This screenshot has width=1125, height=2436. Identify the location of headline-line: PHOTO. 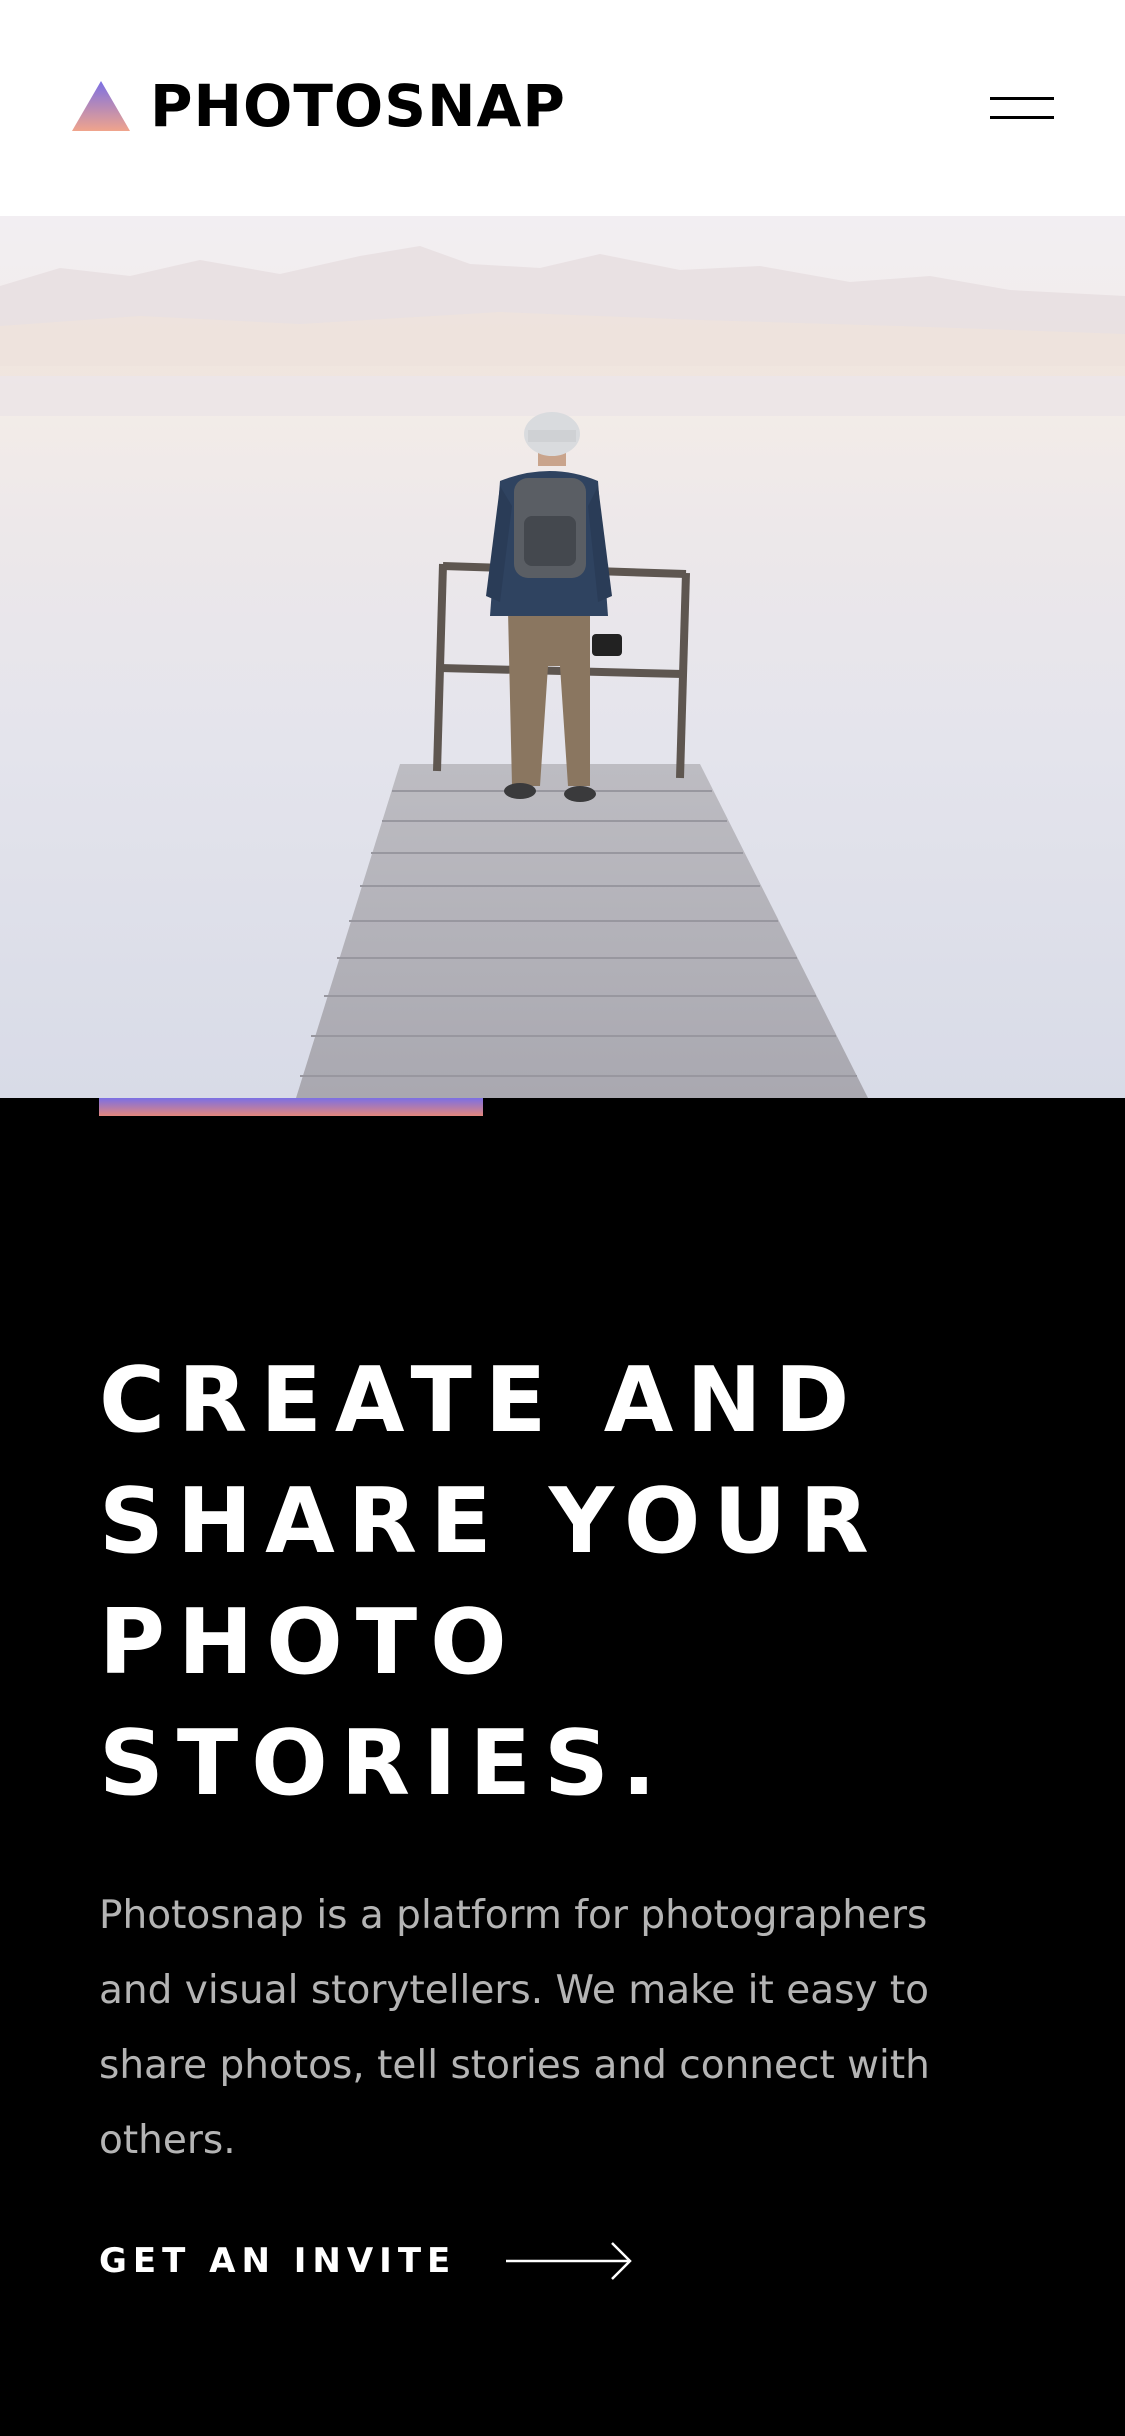
(309, 1642).